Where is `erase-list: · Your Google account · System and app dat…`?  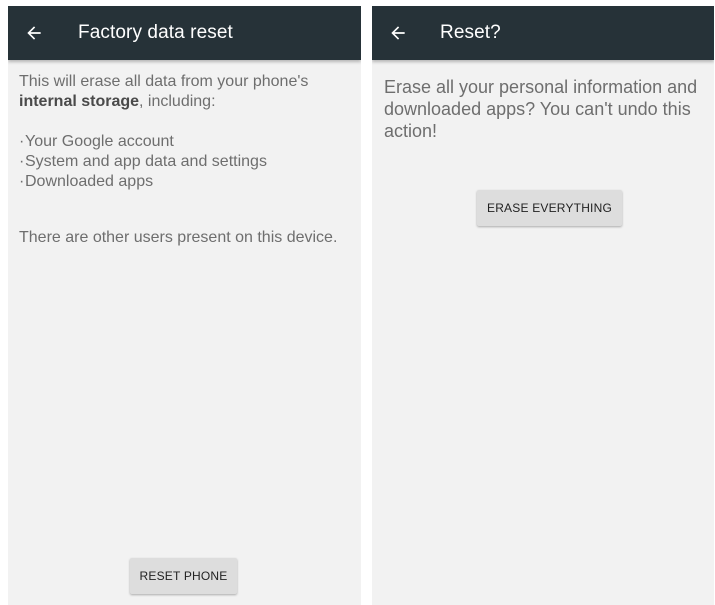
erase-list: · Your Google account · System and app dat… is located at coordinates (182, 162).